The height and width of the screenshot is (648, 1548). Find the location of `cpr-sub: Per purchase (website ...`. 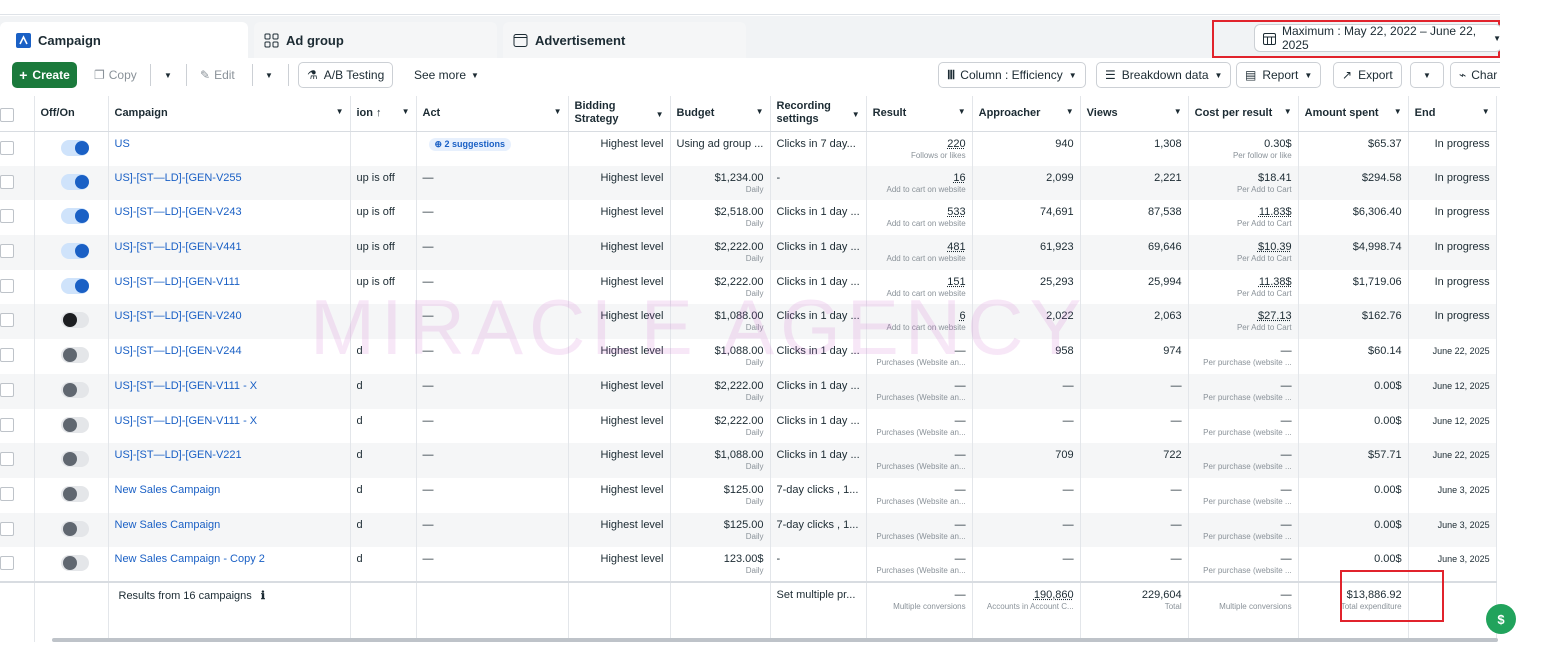

cpr-sub: Per purchase (website ... is located at coordinates (1247, 501).